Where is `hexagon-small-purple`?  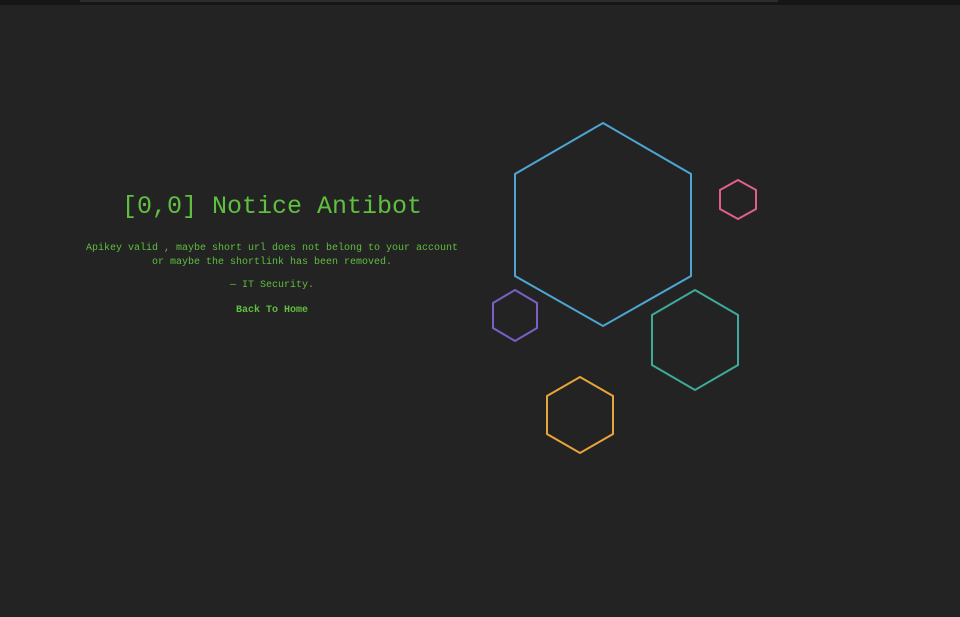 hexagon-small-purple is located at coordinates (515, 315).